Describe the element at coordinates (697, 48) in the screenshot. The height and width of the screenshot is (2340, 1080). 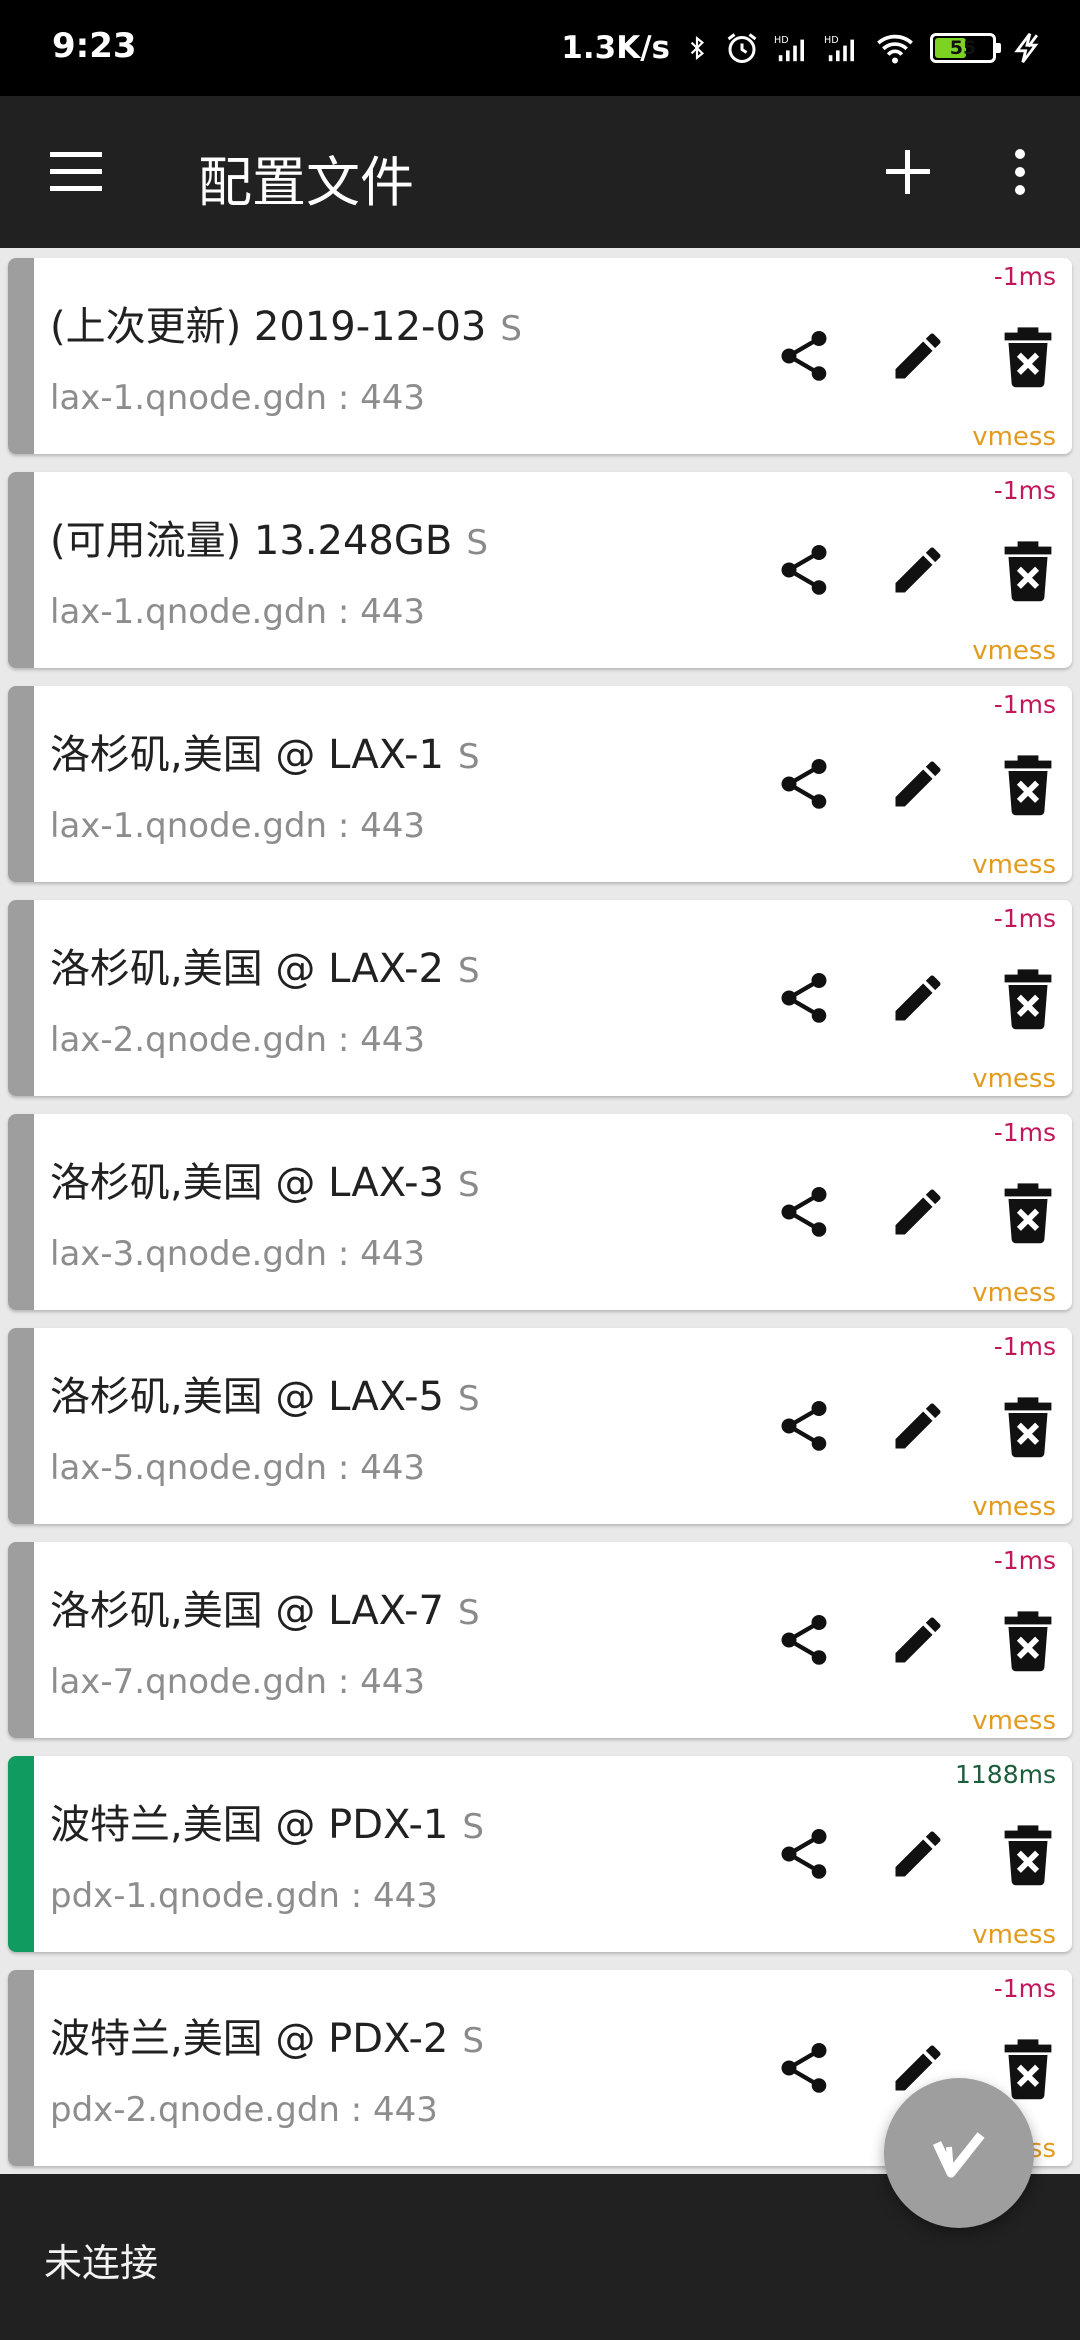
I see `bluetooth-icon` at that location.